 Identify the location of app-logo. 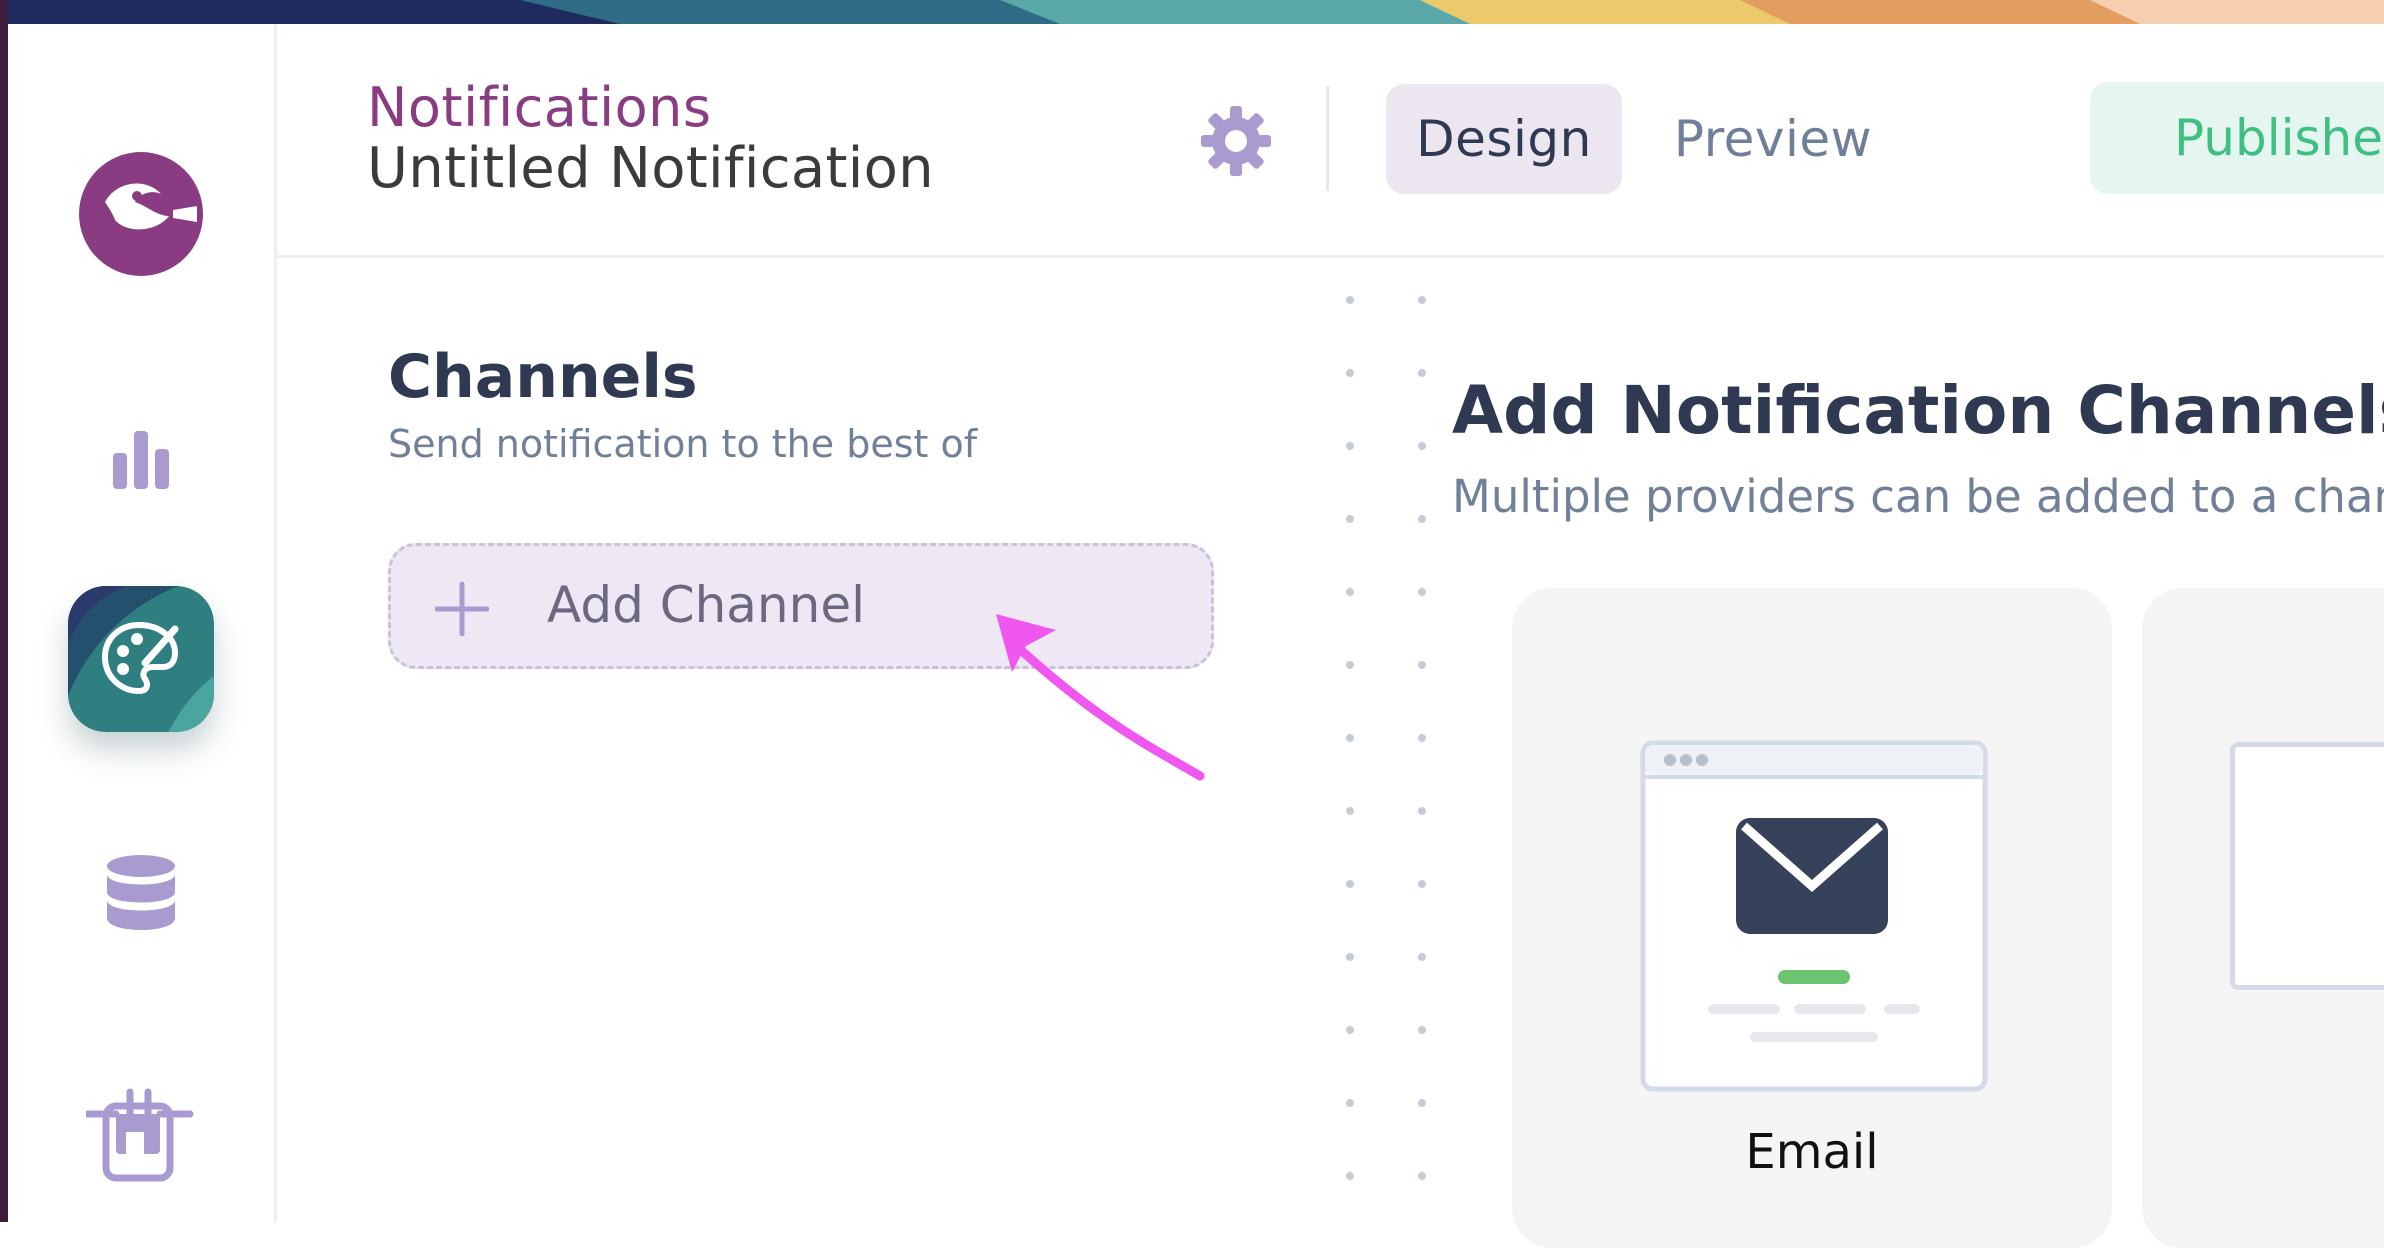
(141, 214).